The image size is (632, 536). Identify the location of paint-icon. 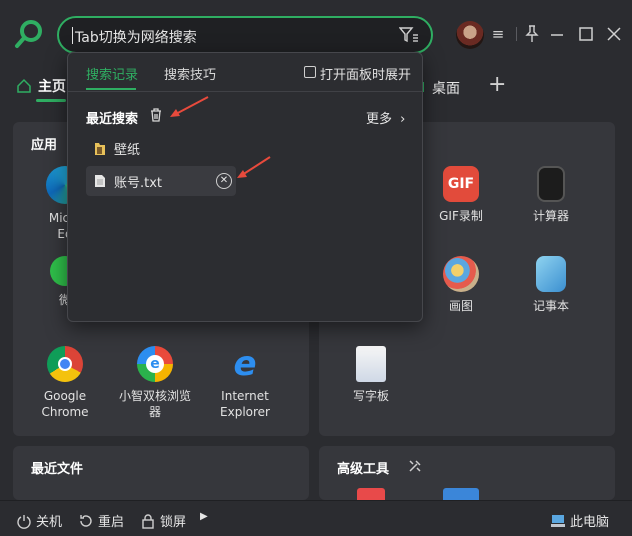
(461, 274).